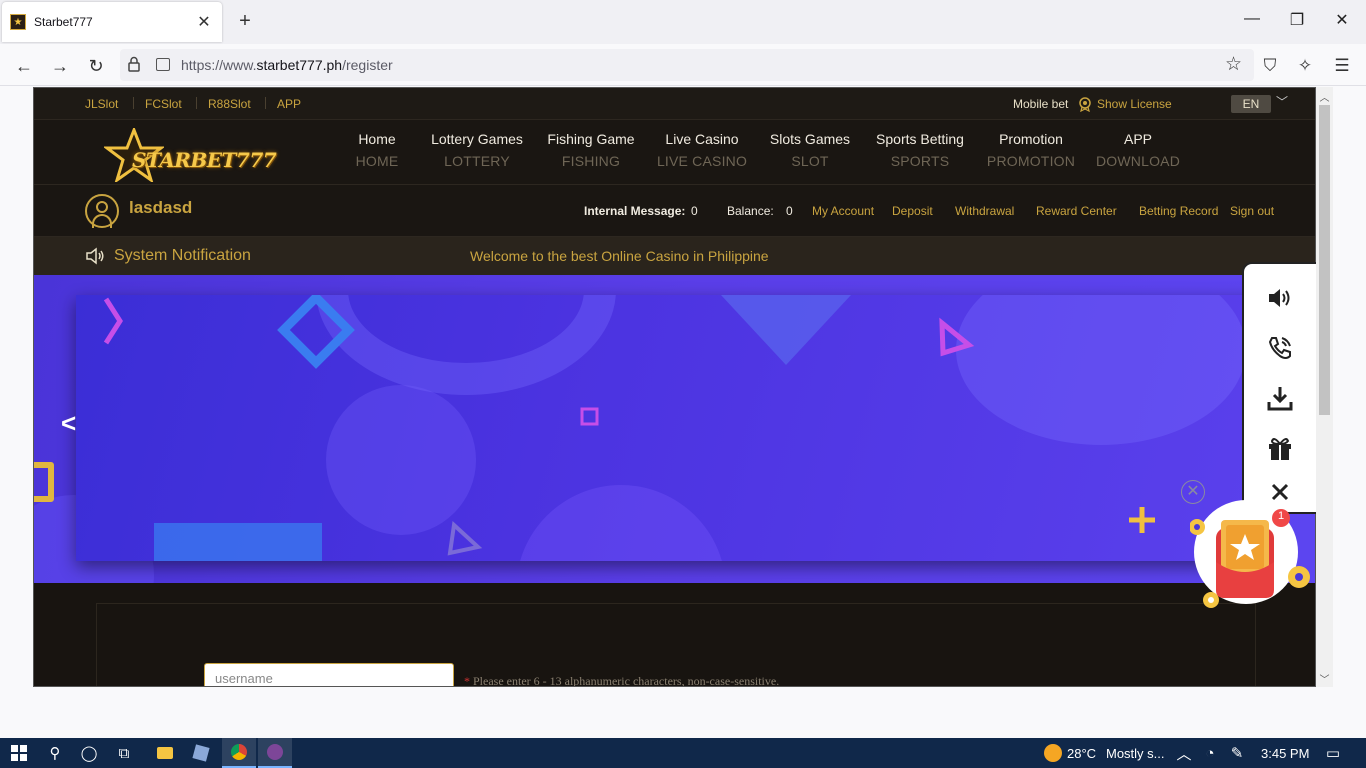 This screenshot has height=768, width=1366. What do you see at coordinates (24, 66) in the screenshot?
I see `back-arrow-icon: ←` at bounding box center [24, 66].